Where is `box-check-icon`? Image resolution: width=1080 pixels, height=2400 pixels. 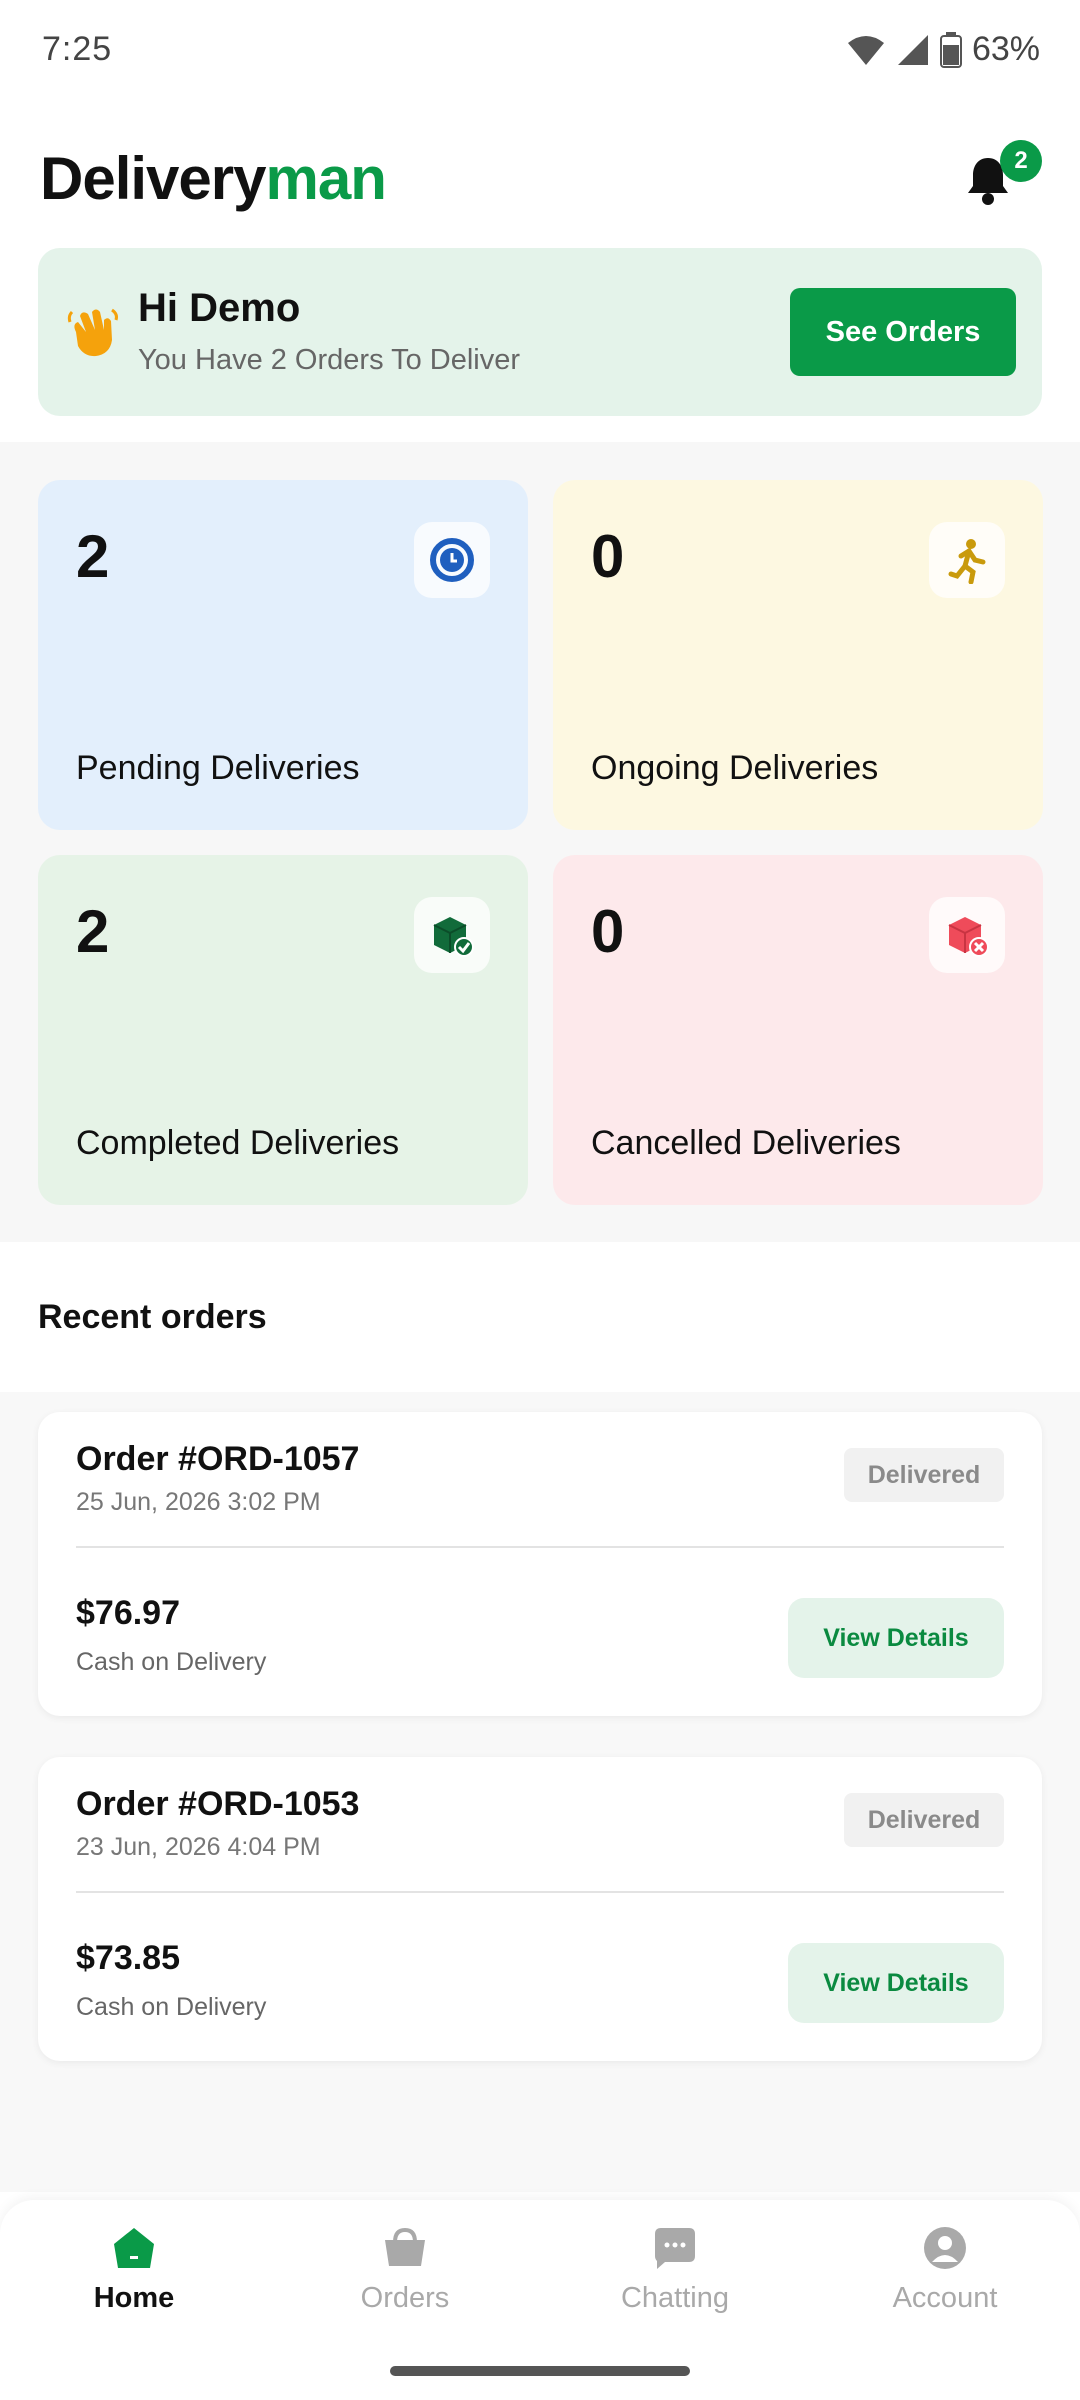
box-check-icon is located at coordinates (452, 935).